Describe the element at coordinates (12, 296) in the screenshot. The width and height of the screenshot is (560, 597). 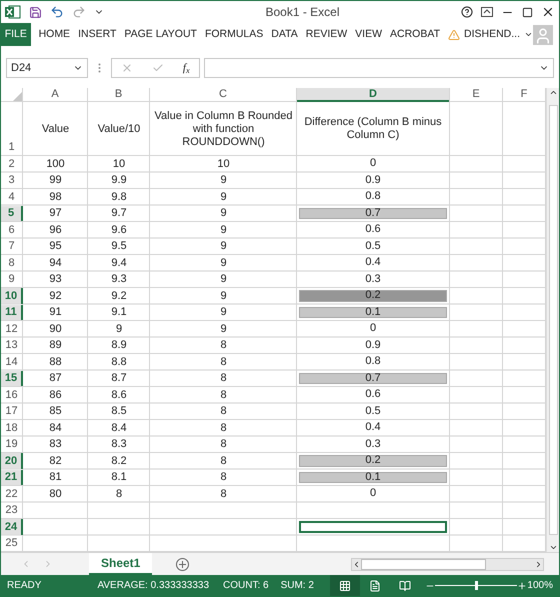
I see `row-header: 10` at that location.